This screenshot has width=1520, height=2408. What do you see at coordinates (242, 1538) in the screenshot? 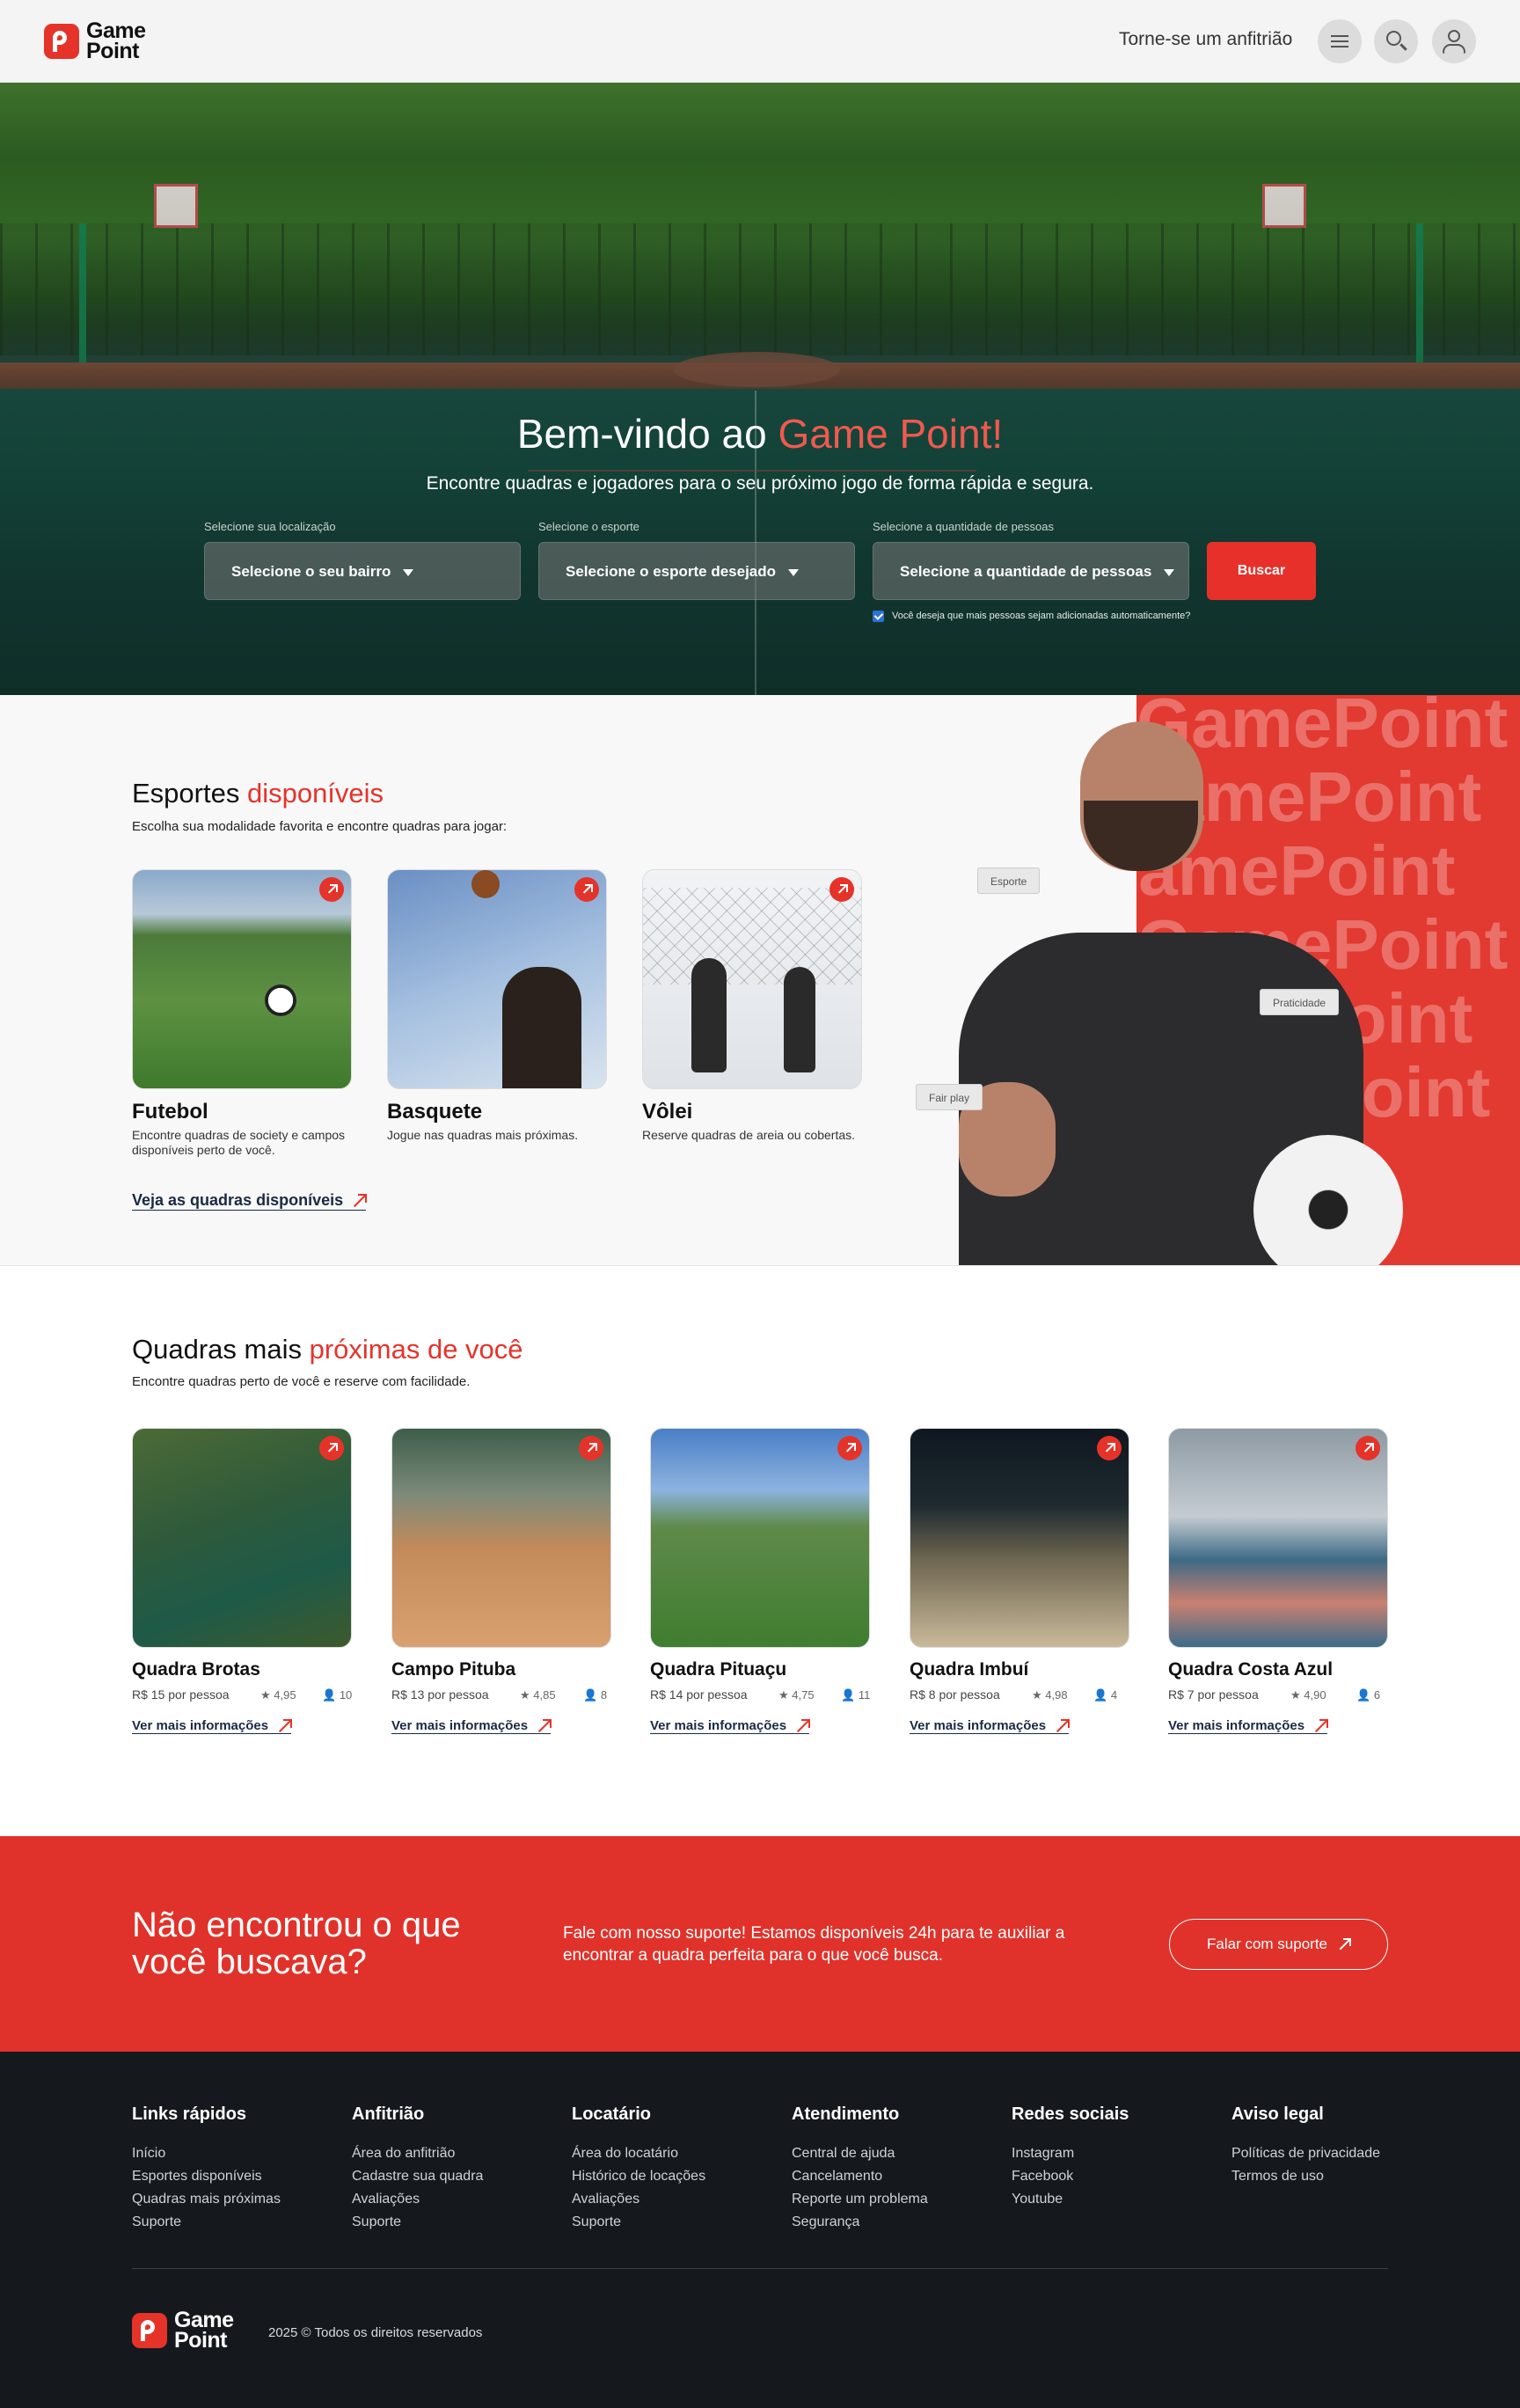
I see `court-card-brotas` at bounding box center [242, 1538].